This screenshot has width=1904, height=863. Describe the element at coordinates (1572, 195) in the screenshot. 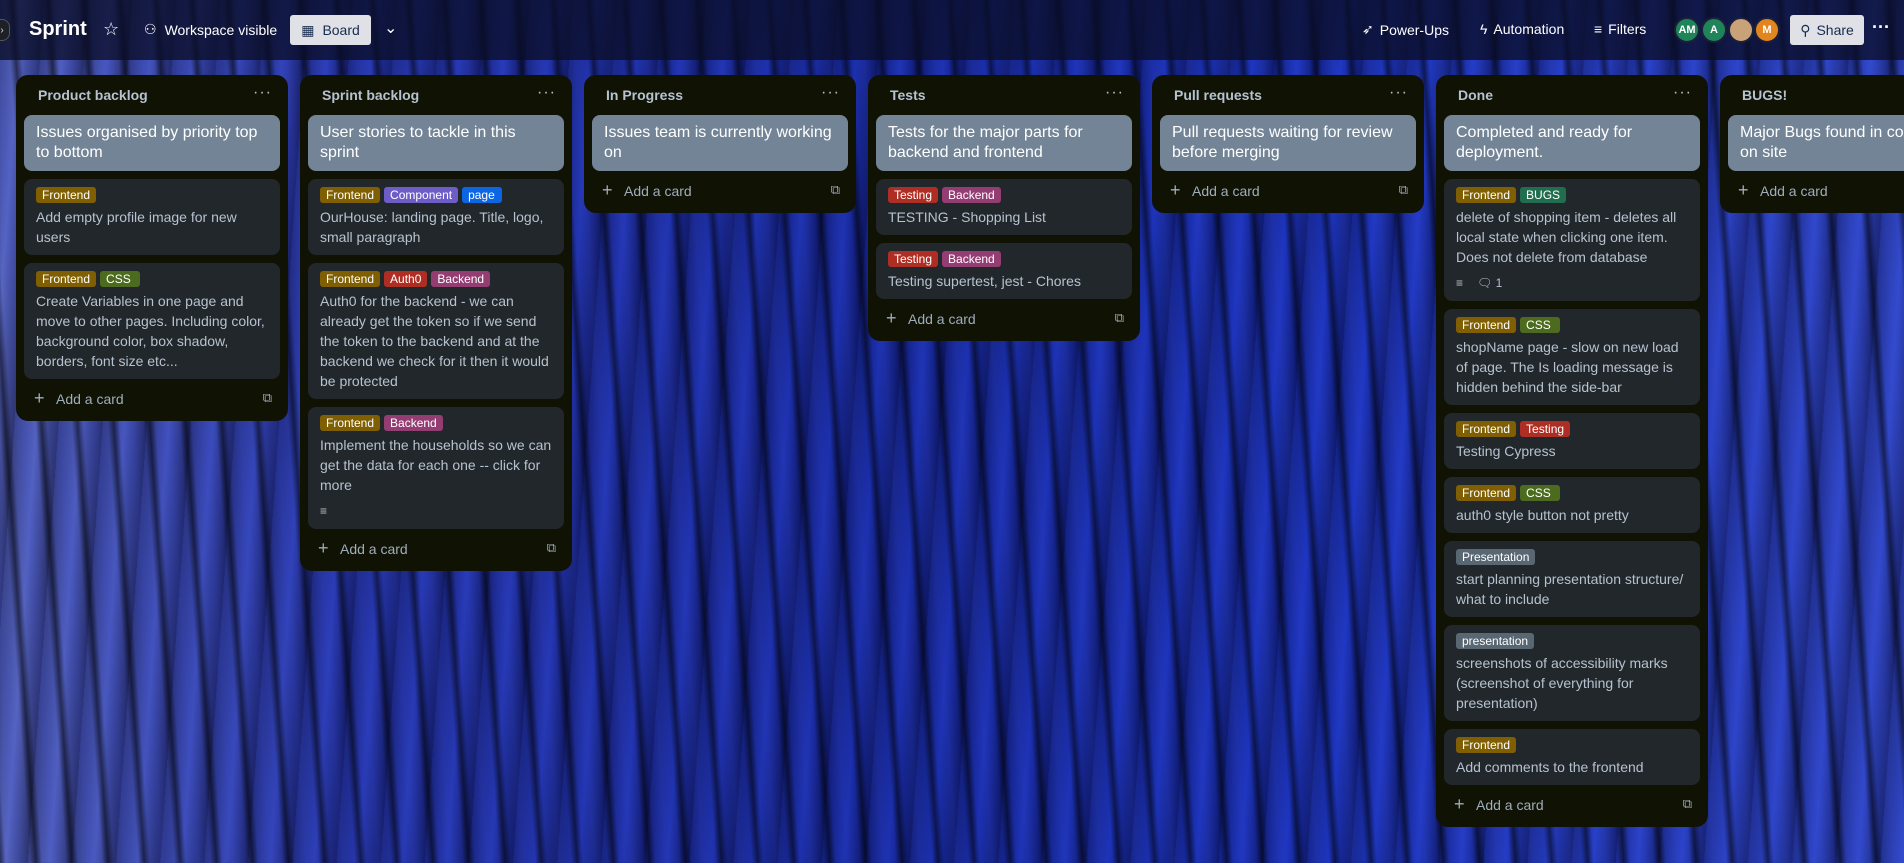

I see `card-labels: Frontend BUGS` at that location.